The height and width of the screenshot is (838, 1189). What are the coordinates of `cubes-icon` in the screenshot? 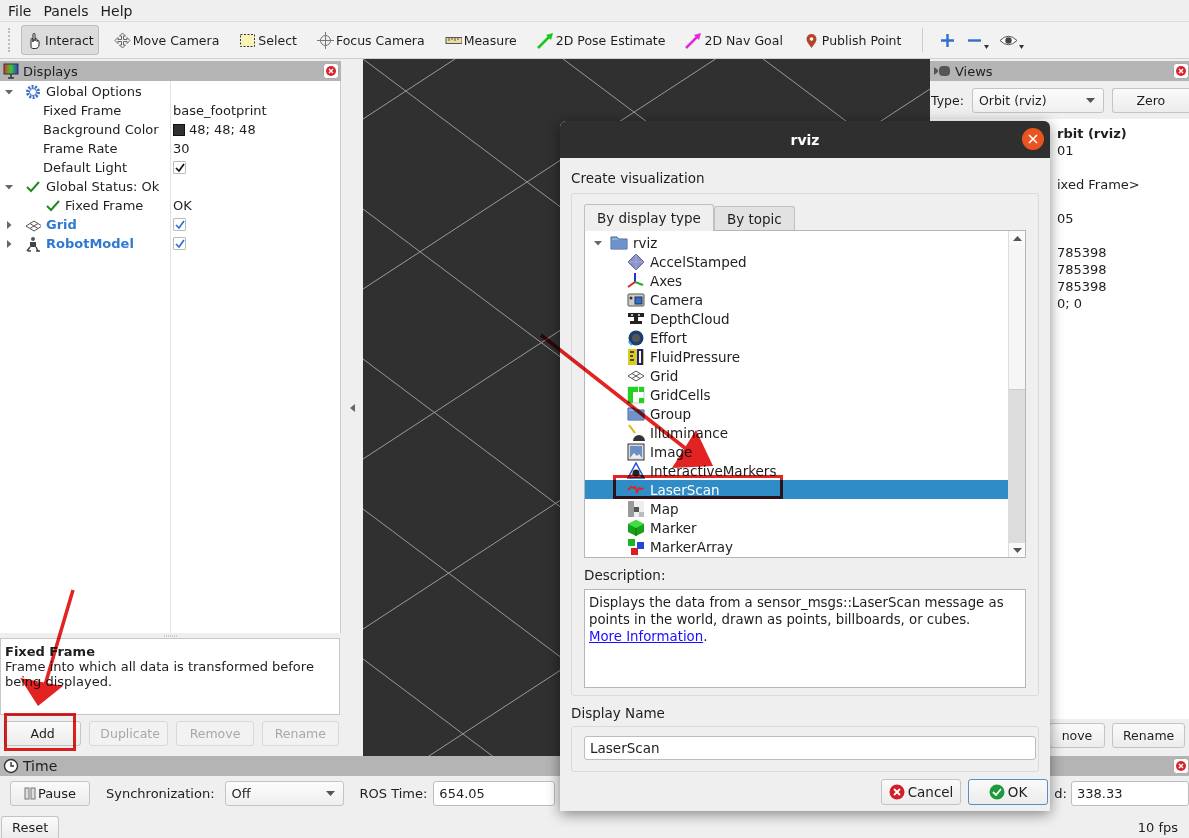 It's located at (636, 546).